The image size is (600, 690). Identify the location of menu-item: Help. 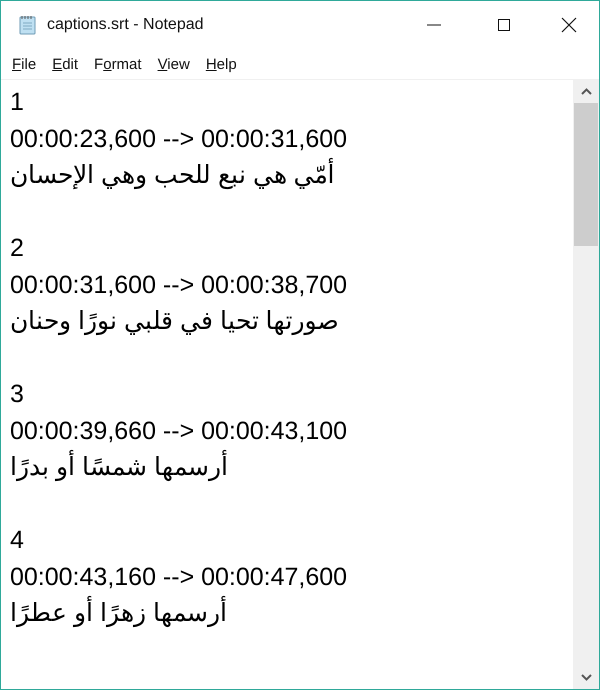
(221, 64).